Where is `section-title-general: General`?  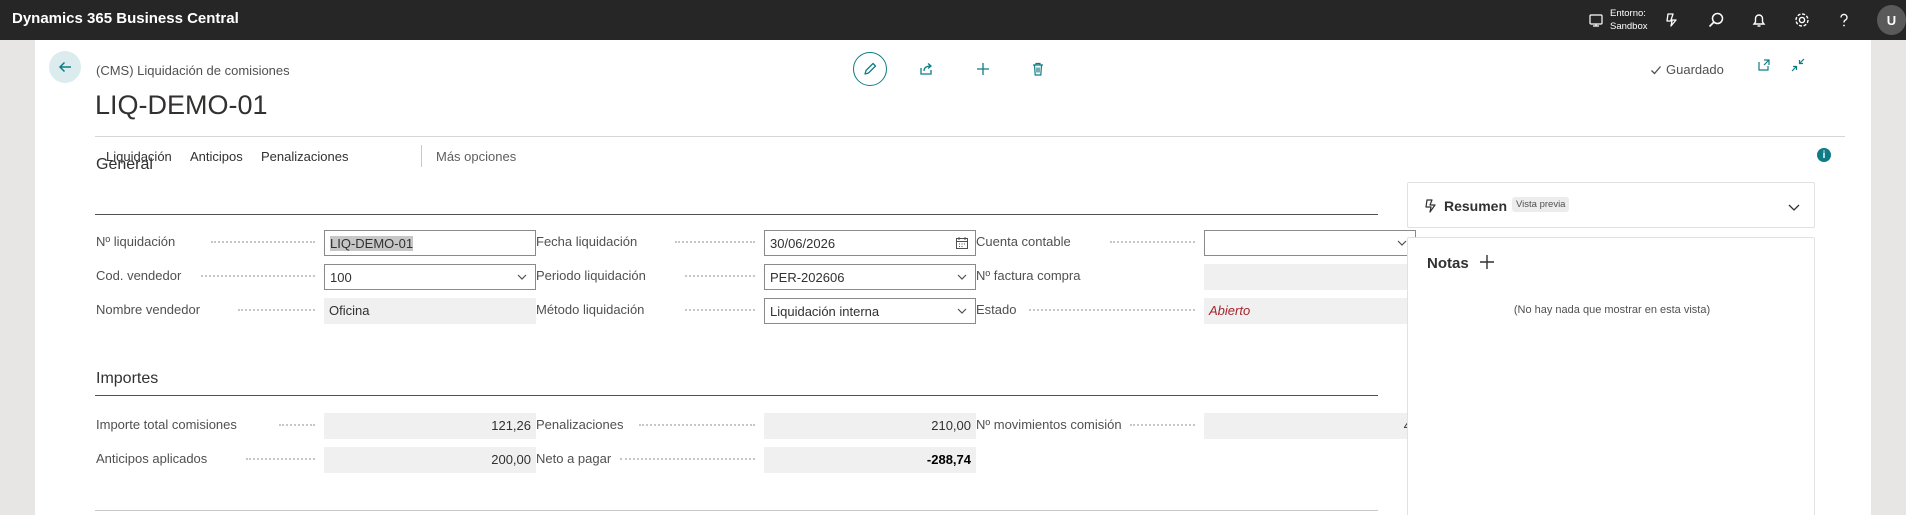
section-title-general: General is located at coordinates (124, 165).